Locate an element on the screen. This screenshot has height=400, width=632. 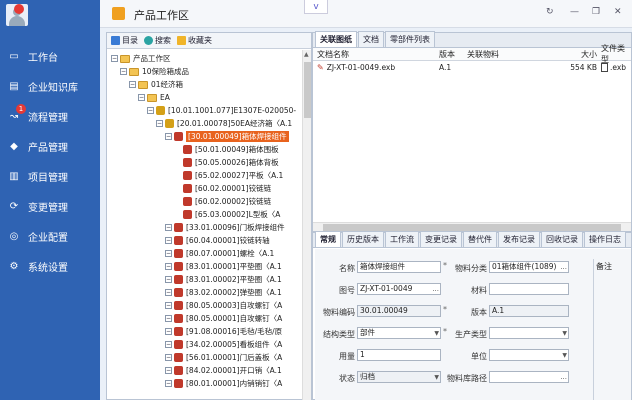
grid-hscrollbar is located at coordinates (472, 226).